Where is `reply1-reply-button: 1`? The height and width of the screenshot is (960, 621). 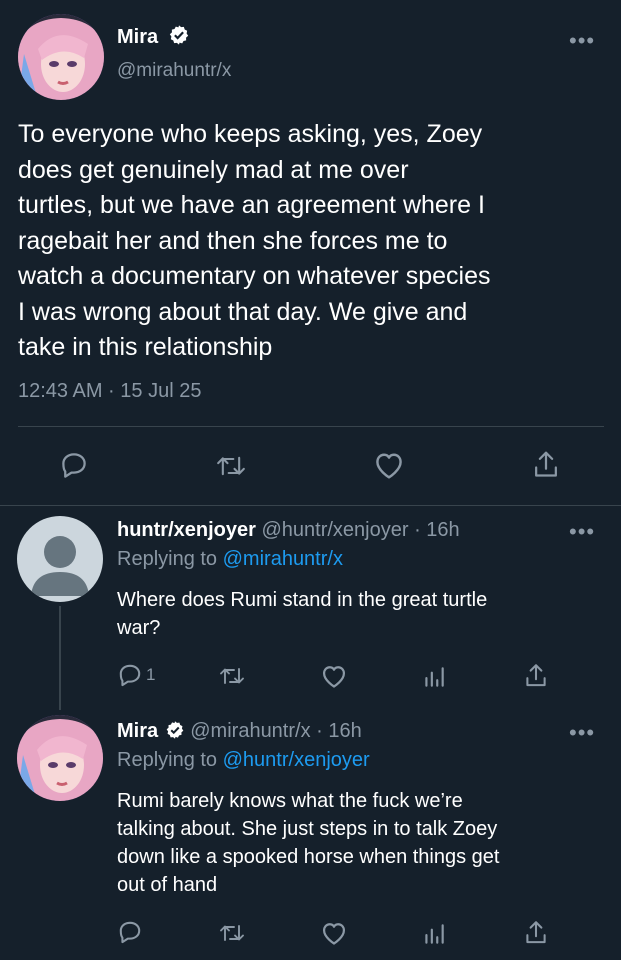 reply1-reply-button: 1 is located at coordinates (136, 675).